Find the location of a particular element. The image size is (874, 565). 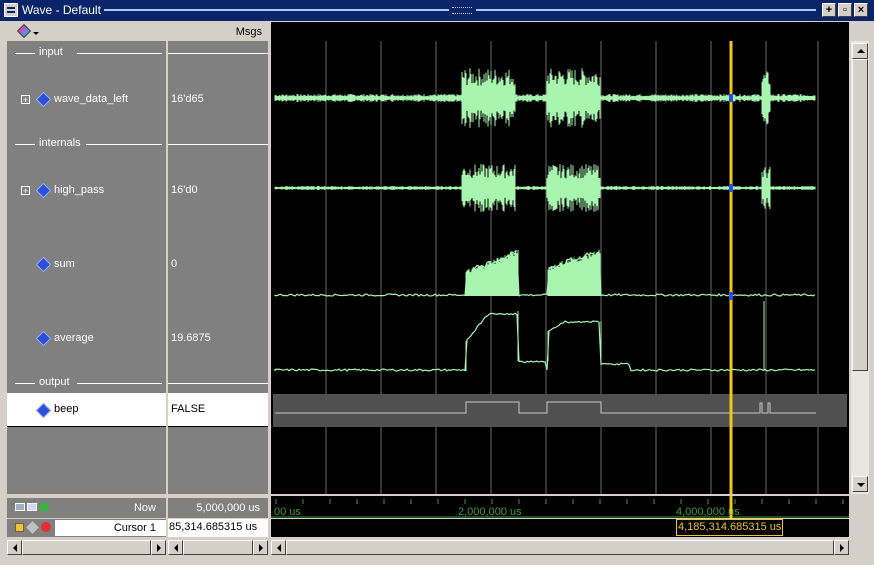

undock-button: ▫ is located at coordinates (845, 10).